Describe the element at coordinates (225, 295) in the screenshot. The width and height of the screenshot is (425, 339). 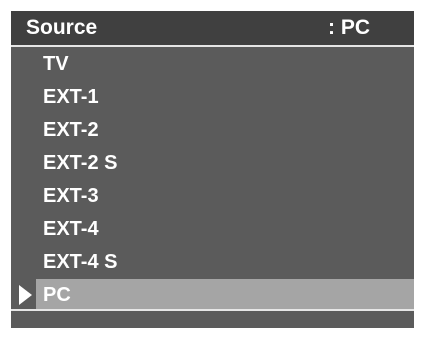
I see `selection-highlight` at that location.